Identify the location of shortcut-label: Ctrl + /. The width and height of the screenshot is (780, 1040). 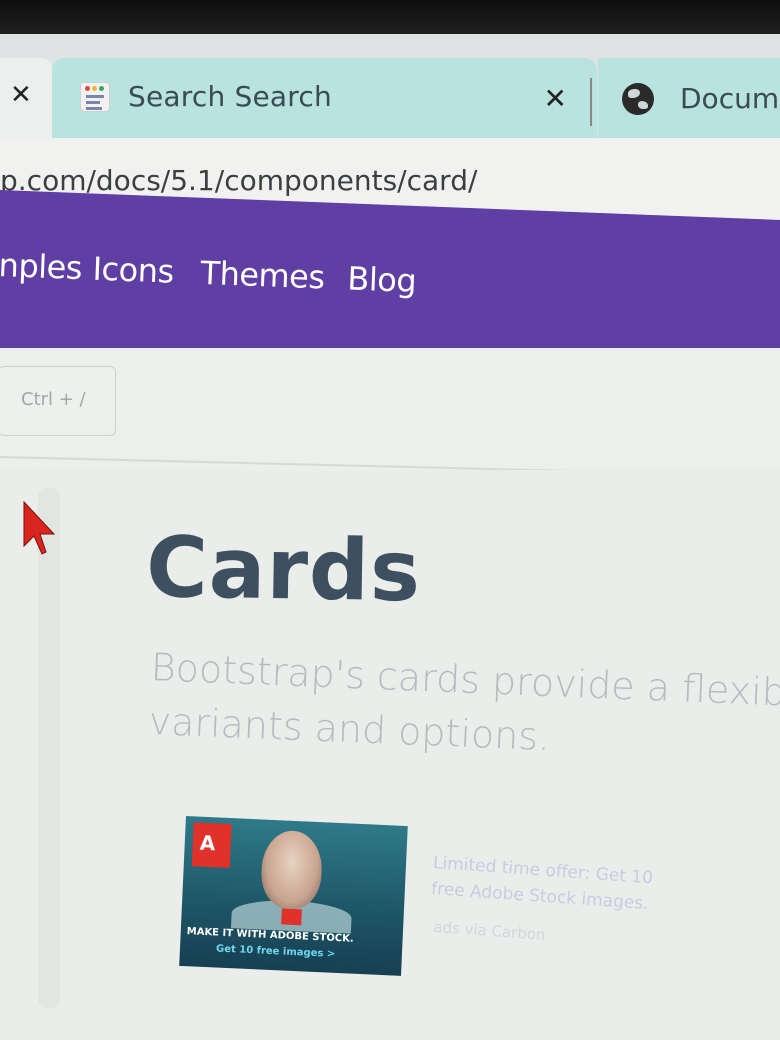
(53, 399).